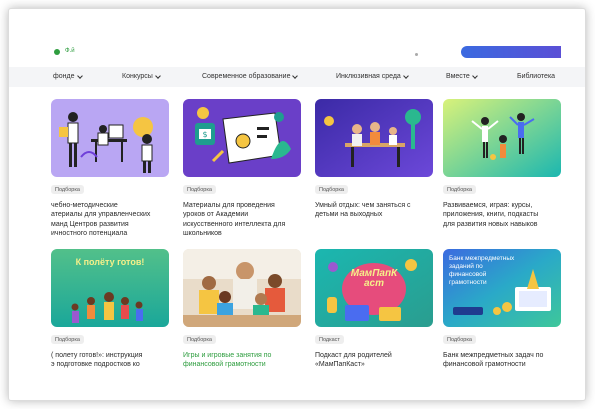 This screenshot has width=595, height=409. Describe the element at coordinates (246, 76) in the screenshot. I see `nav-item-label: Современное образование` at that location.